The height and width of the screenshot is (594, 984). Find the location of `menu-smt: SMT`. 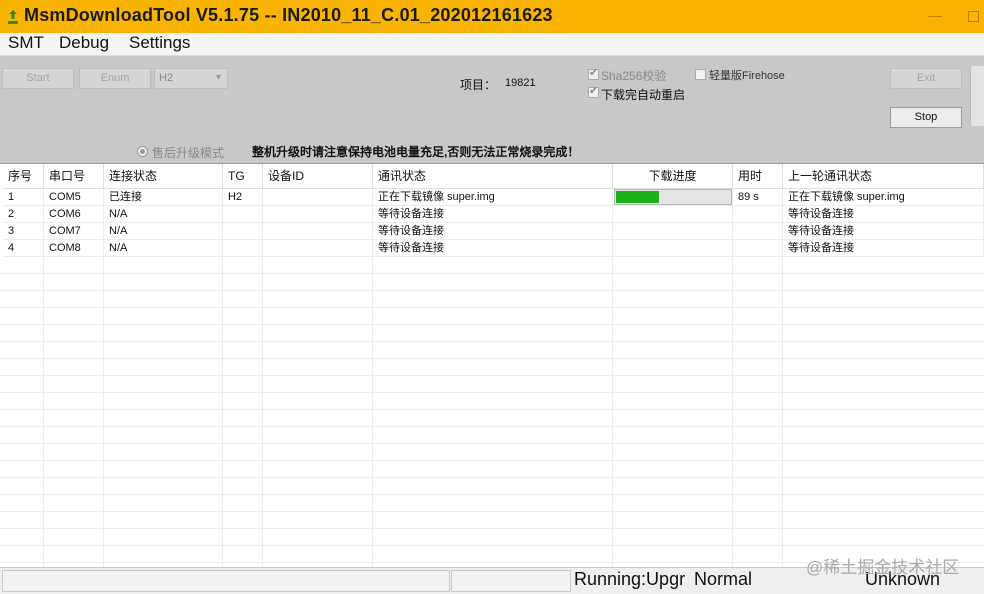

menu-smt: SMT is located at coordinates (26, 43).